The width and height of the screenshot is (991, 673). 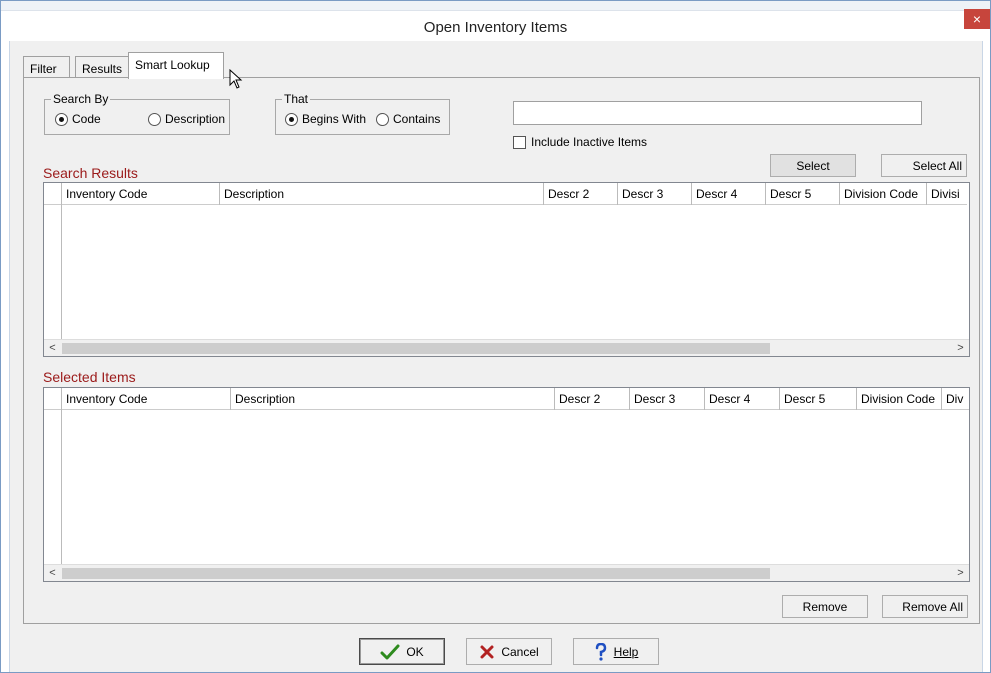 I want to click on search-by-title: Search By, so click(x=81, y=99).